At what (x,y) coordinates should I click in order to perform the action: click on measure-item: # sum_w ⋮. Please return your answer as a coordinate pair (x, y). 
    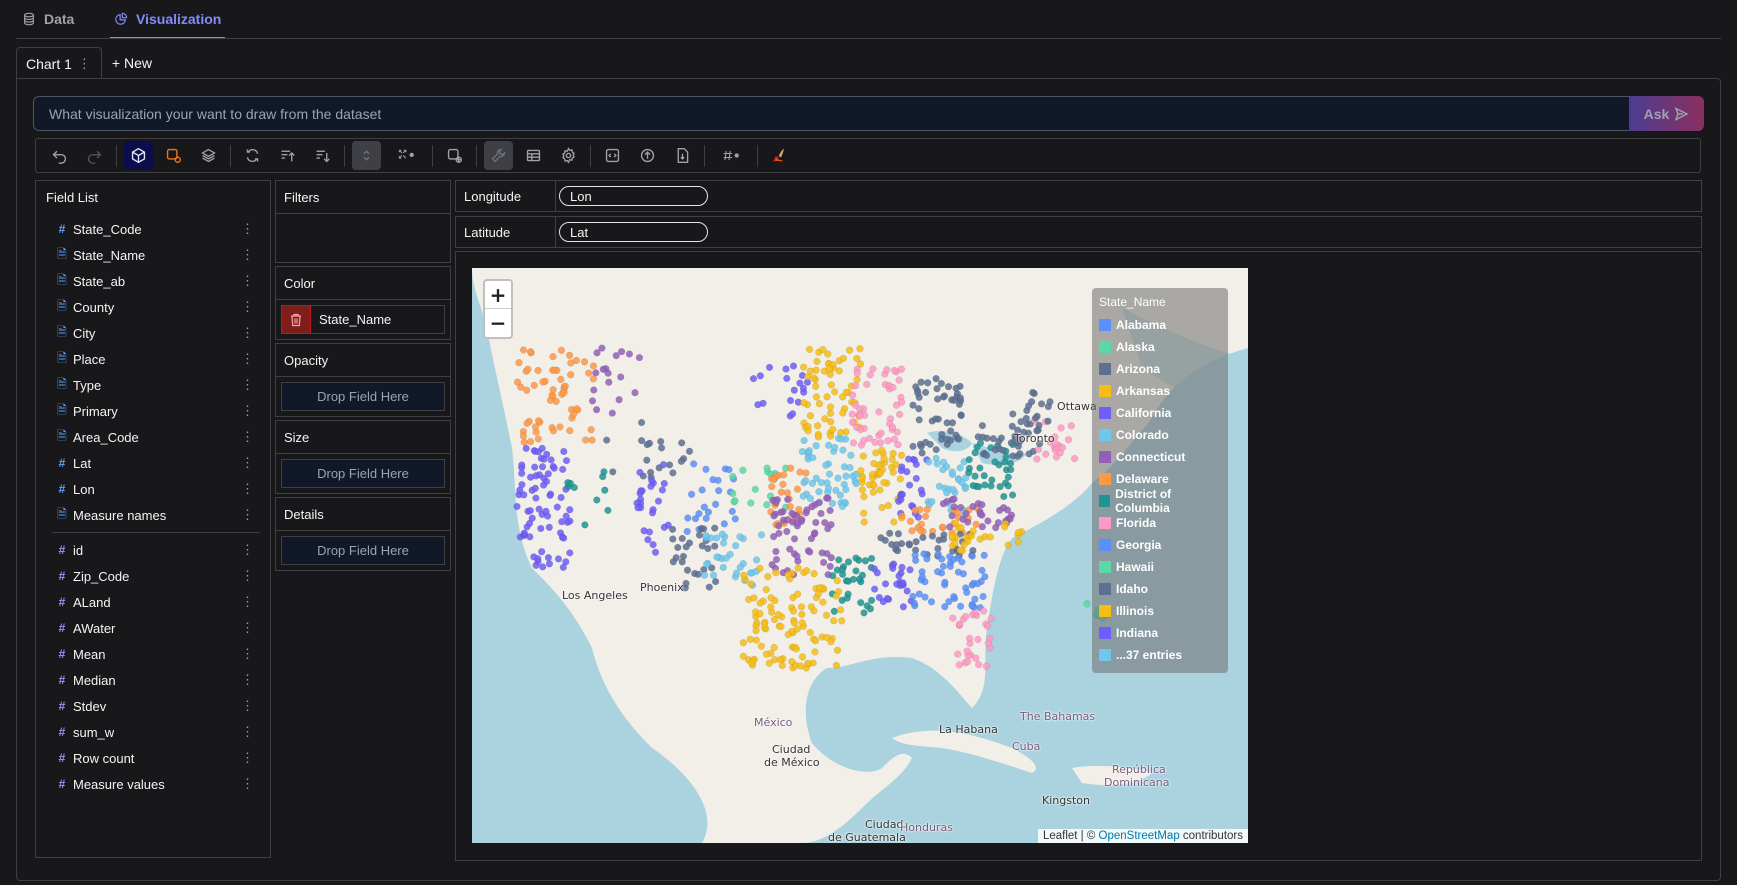
    Looking at the image, I should click on (153, 732).